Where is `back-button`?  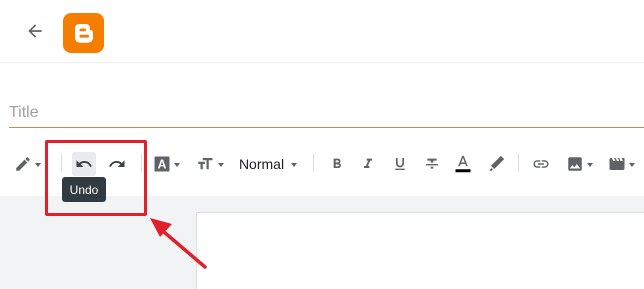
back-button is located at coordinates (35, 31).